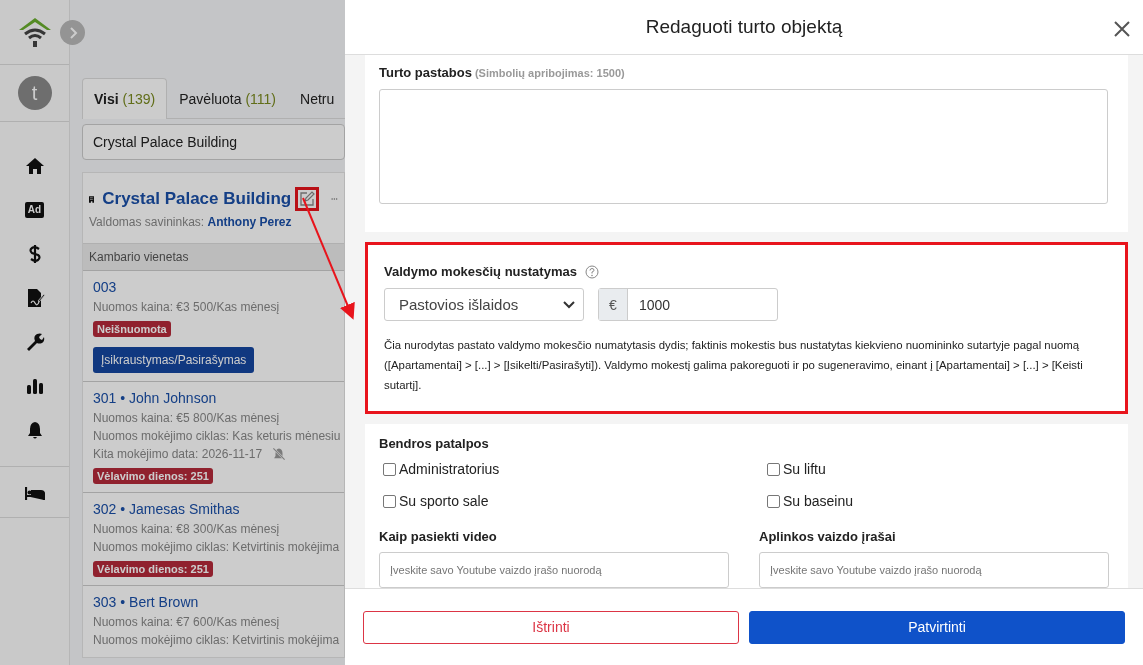 The height and width of the screenshot is (665, 1143). I want to click on home-icon, so click(34, 166).